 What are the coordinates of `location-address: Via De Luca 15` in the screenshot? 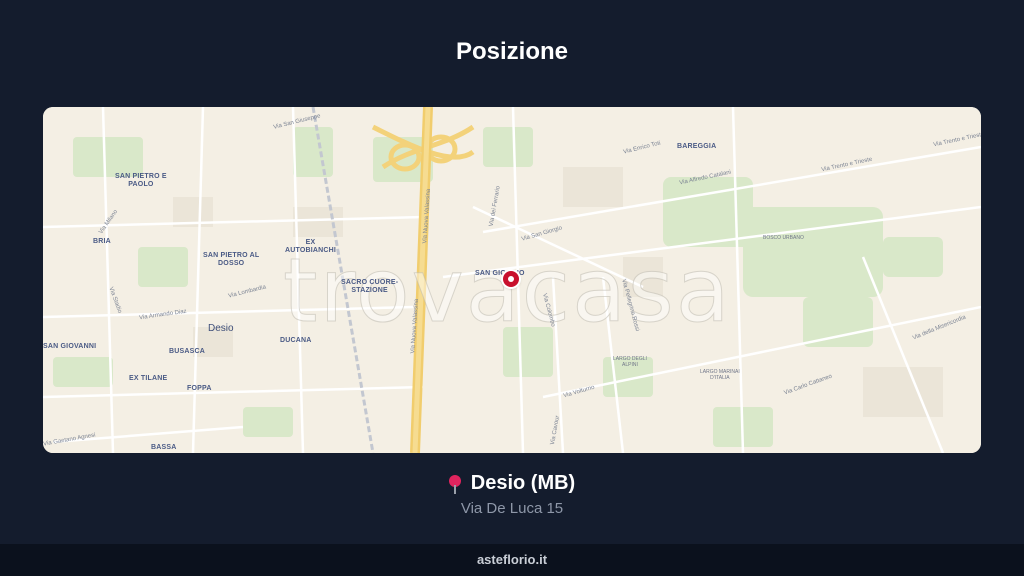 It's located at (512, 508).